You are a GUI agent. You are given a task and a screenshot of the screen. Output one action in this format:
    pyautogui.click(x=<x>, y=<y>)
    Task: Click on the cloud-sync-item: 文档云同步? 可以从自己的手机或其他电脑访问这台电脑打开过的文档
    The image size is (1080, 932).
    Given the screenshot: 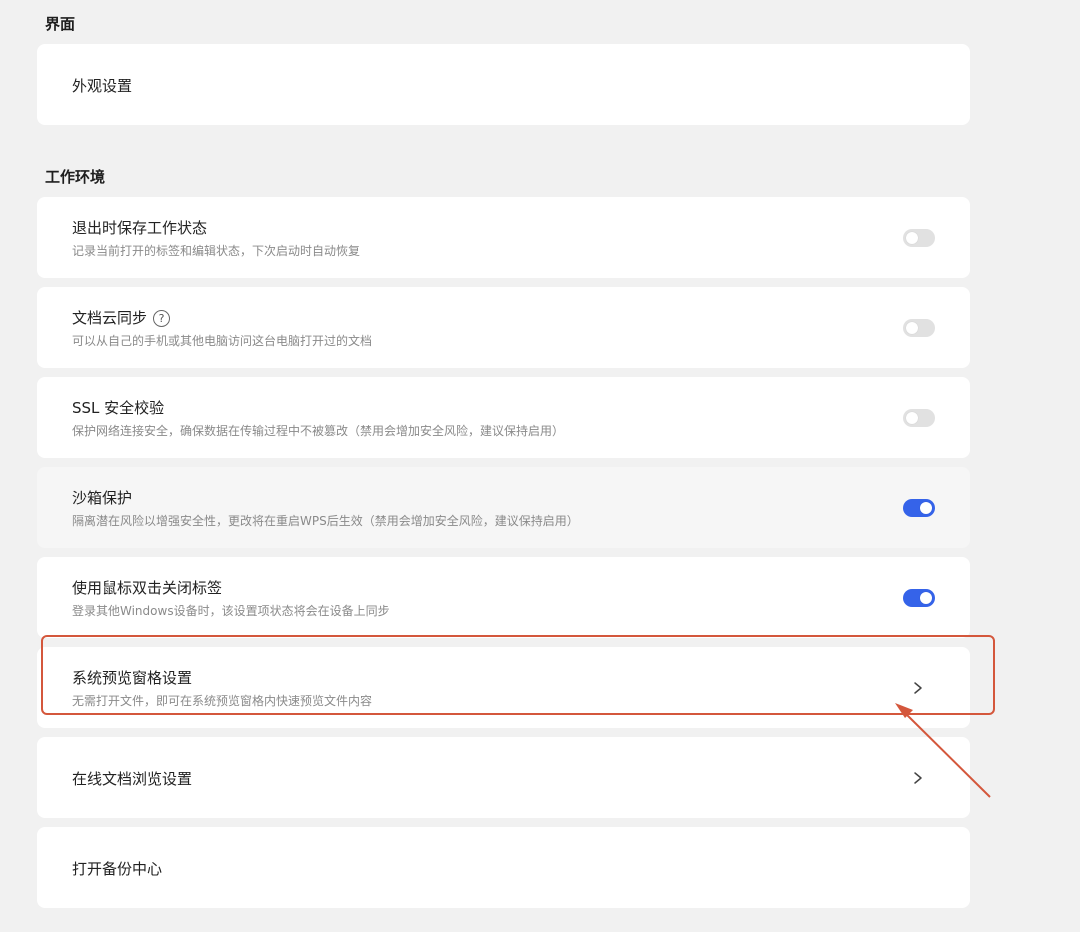 What is the action you would take?
    pyautogui.click(x=503, y=327)
    